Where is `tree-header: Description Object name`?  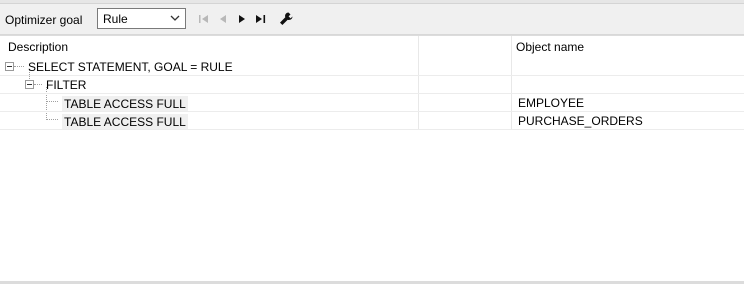
tree-header: Description Object name is located at coordinates (372, 46).